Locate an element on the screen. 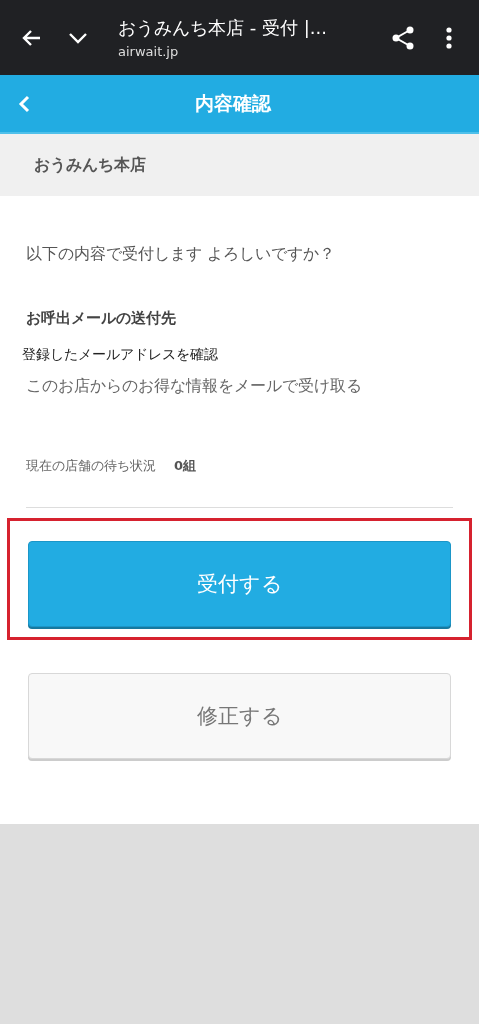  wait-count: 0組 is located at coordinates (185, 466).